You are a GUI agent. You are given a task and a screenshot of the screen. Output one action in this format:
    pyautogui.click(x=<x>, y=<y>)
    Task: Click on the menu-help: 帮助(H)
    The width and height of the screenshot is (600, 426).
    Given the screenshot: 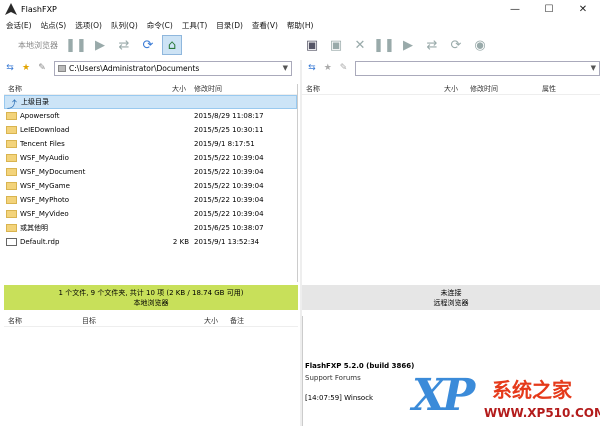 What is the action you would take?
    pyautogui.click(x=300, y=25)
    